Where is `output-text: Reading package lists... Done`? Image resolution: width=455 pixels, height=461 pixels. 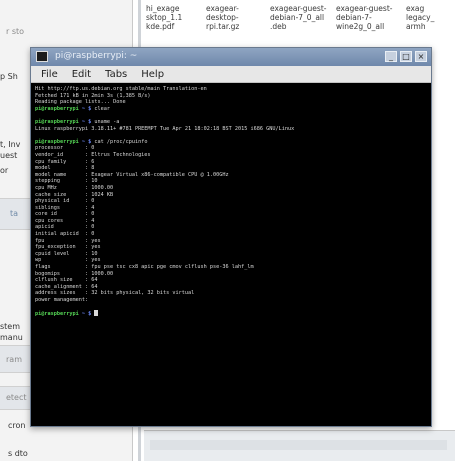
output-text: Reading package lists... Done is located at coordinates (80, 102).